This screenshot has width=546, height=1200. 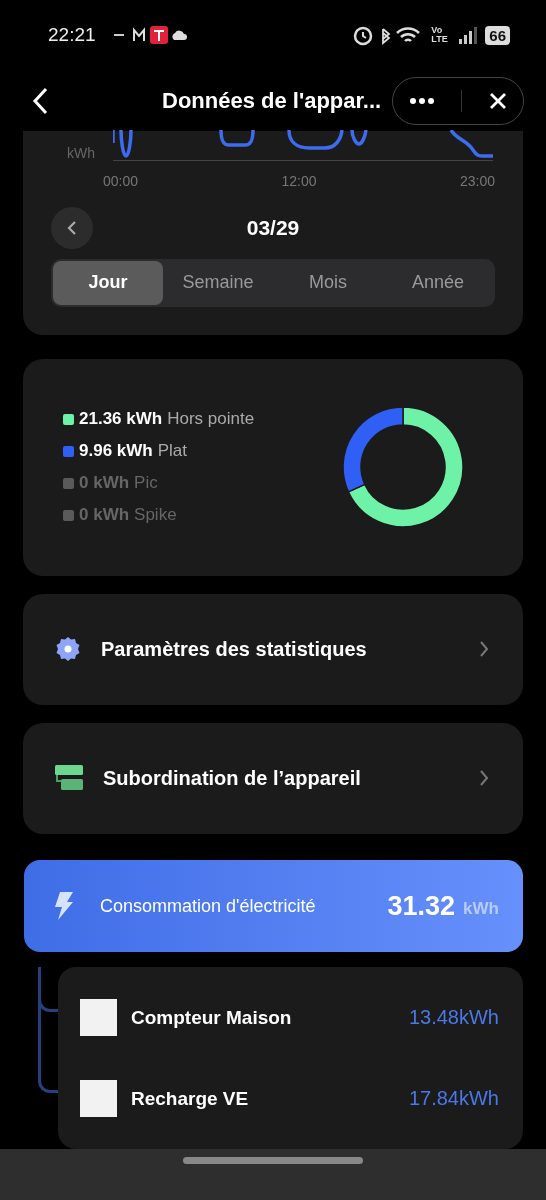 I want to click on period-tab: Mois, so click(x=328, y=282).